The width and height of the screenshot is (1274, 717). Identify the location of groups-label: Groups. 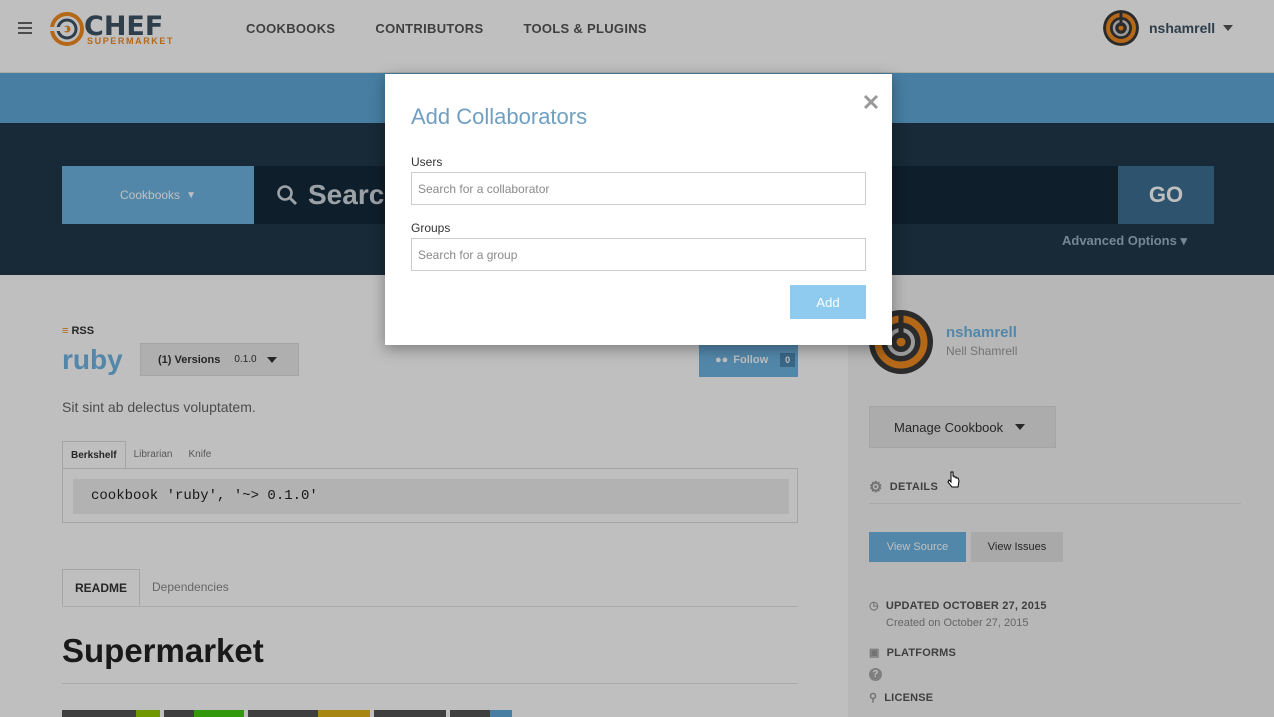
(431, 228).